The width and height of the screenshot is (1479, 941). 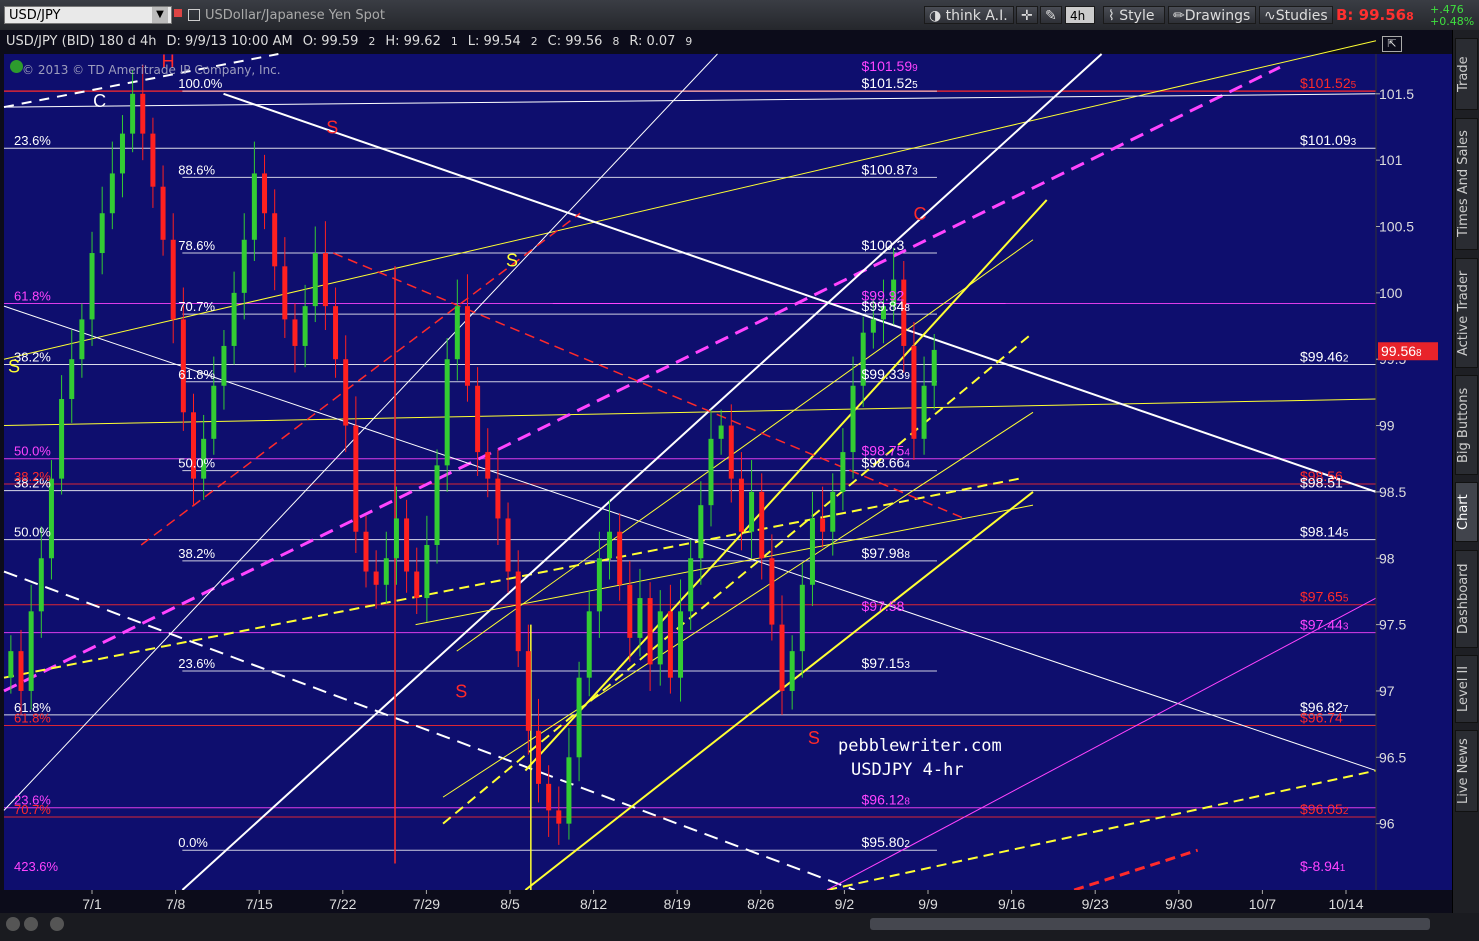 What do you see at coordinates (1027, 15) in the screenshot?
I see `crosshair-button: ✛` at bounding box center [1027, 15].